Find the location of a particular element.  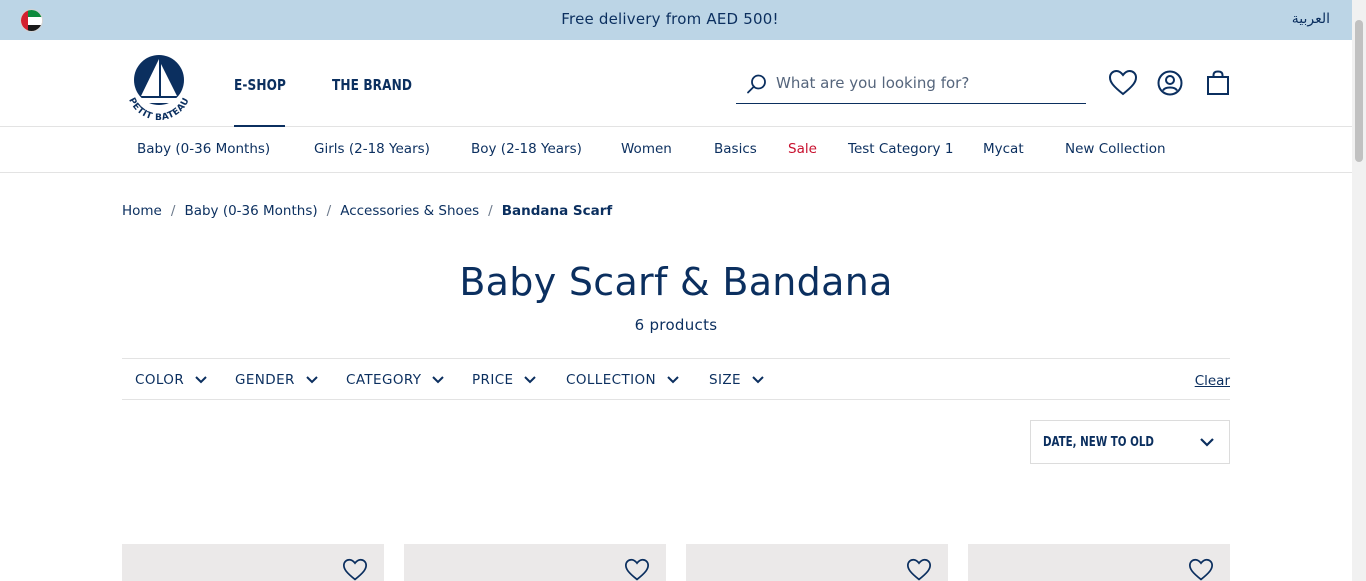

filter-category: CATEGORY is located at coordinates (395, 380).